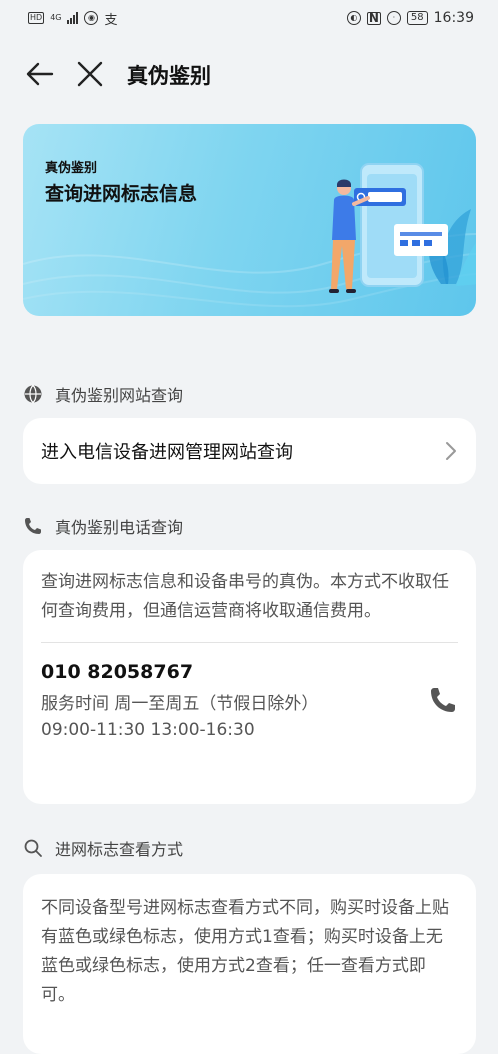 This screenshot has width=498, height=1054. I want to click on back-arrow-icon, so click(40, 74).